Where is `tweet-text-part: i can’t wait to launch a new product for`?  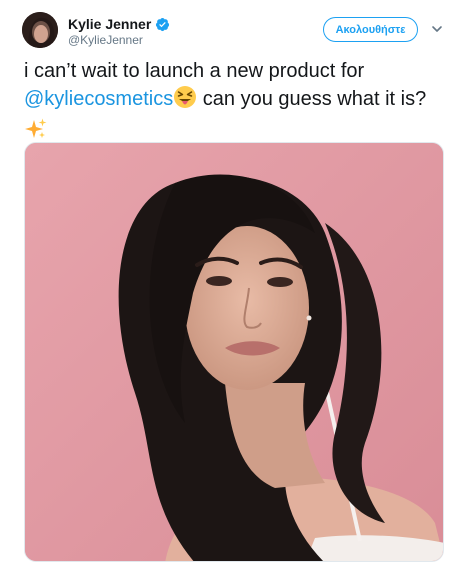
tweet-text-part: i can’t wait to launch a new product for is located at coordinates (194, 71).